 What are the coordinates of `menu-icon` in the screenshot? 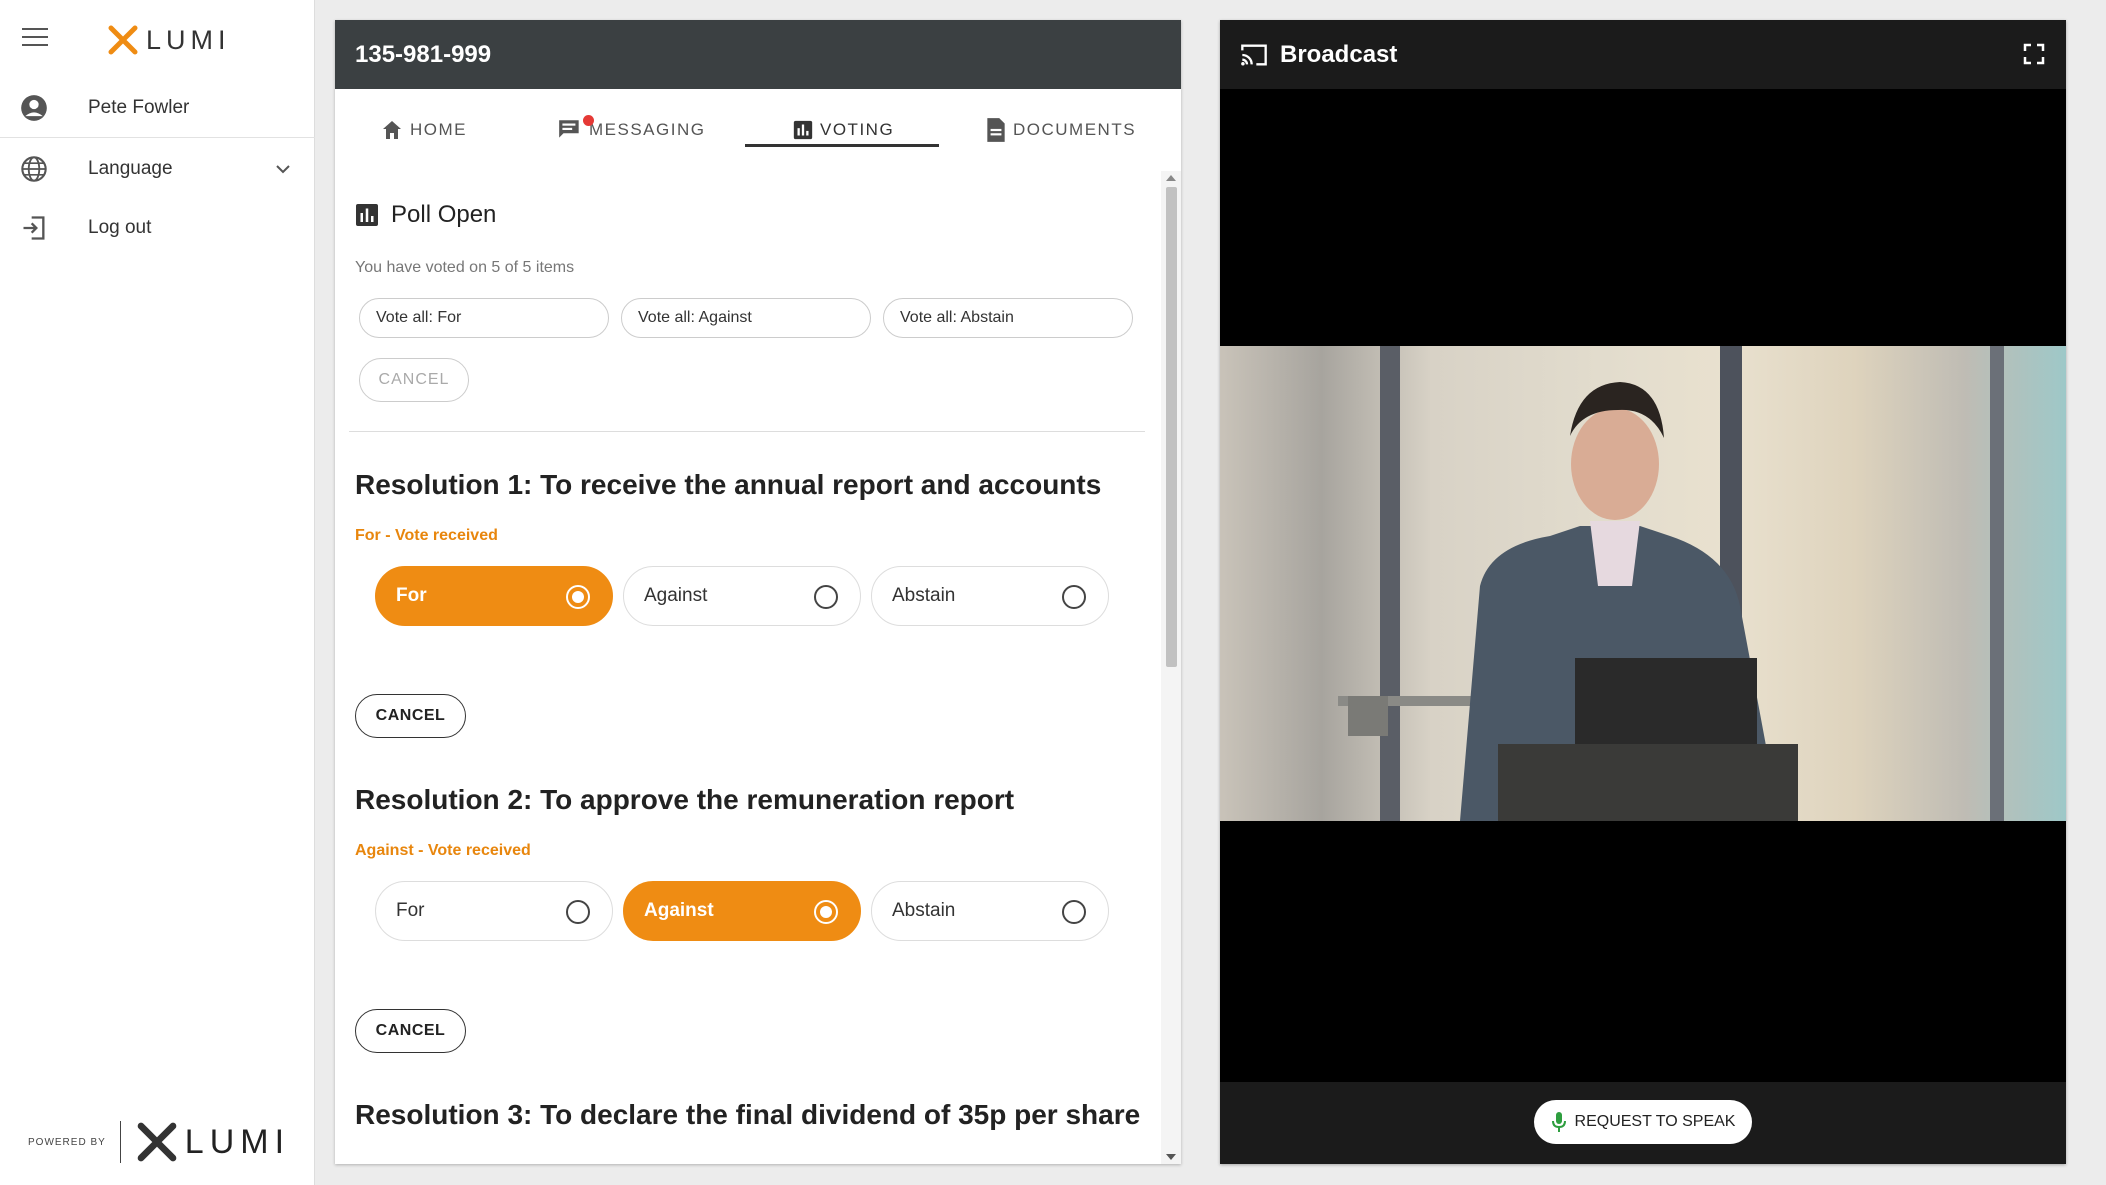 It's located at (35, 39).